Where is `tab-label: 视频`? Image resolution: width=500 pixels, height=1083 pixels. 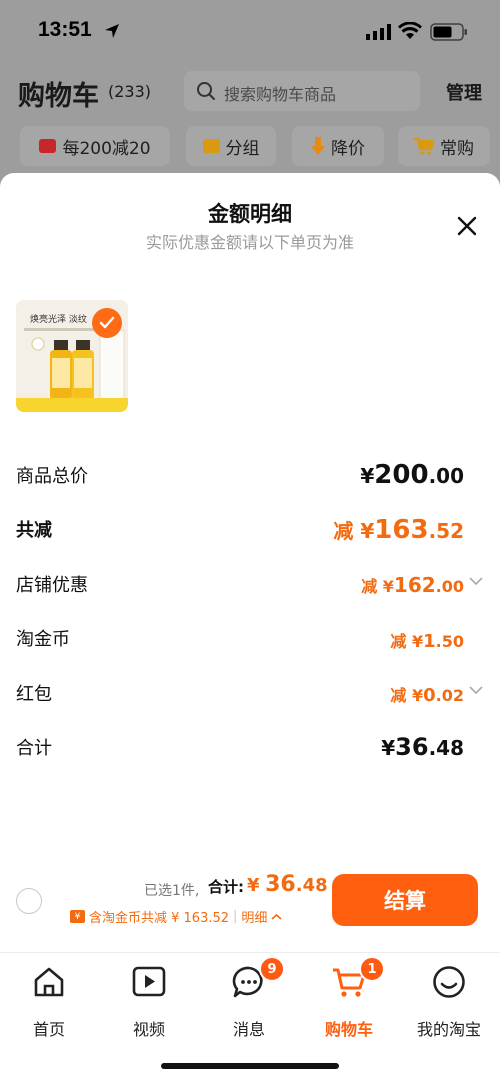
tab-label: 视频 is located at coordinates (148, 1029).